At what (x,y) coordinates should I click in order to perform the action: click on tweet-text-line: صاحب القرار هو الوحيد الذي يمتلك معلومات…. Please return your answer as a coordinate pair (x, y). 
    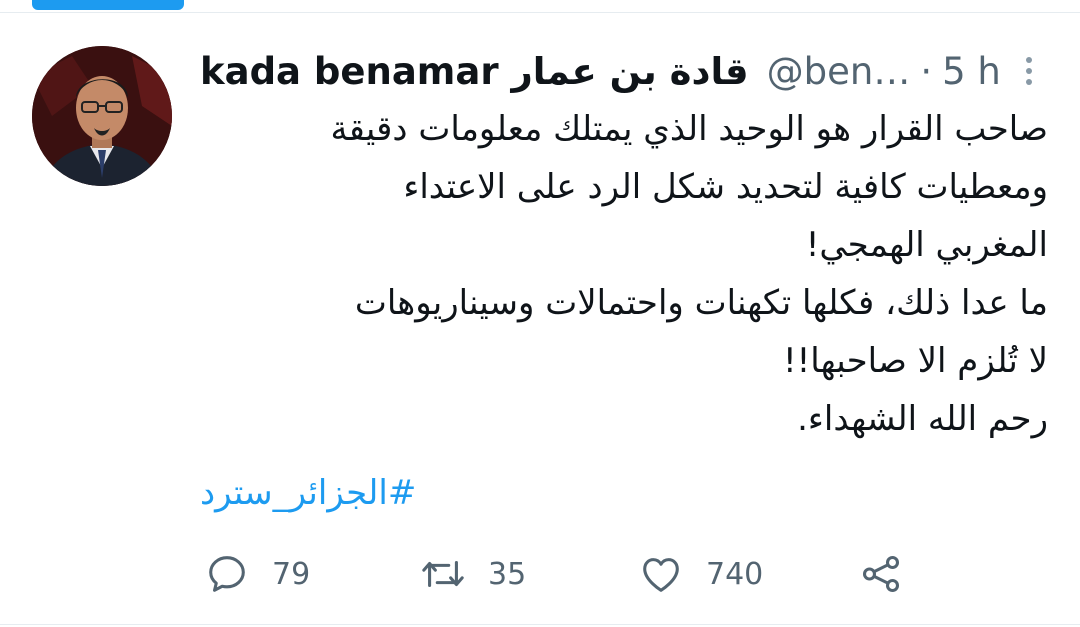
    Looking at the image, I should click on (689, 129).